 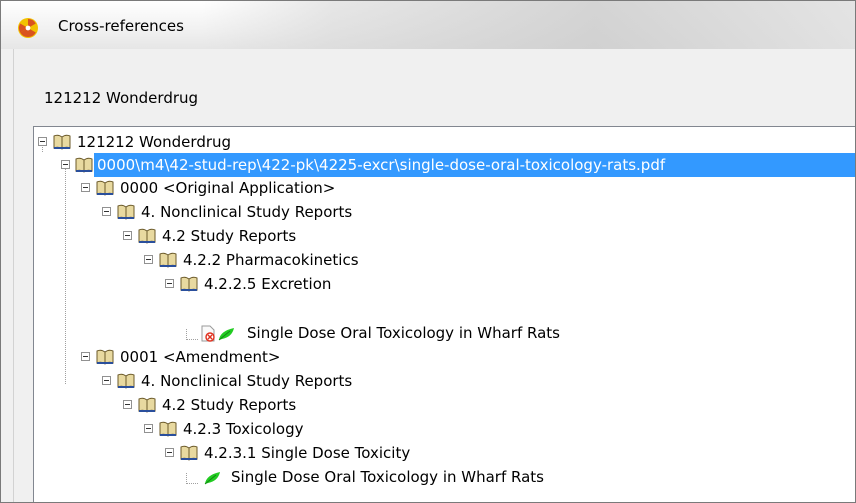 What do you see at coordinates (154, 142) in the screenshot?
I see `tree-node-label: 121212 Wonderdrug` at bounding box center [154, 142].